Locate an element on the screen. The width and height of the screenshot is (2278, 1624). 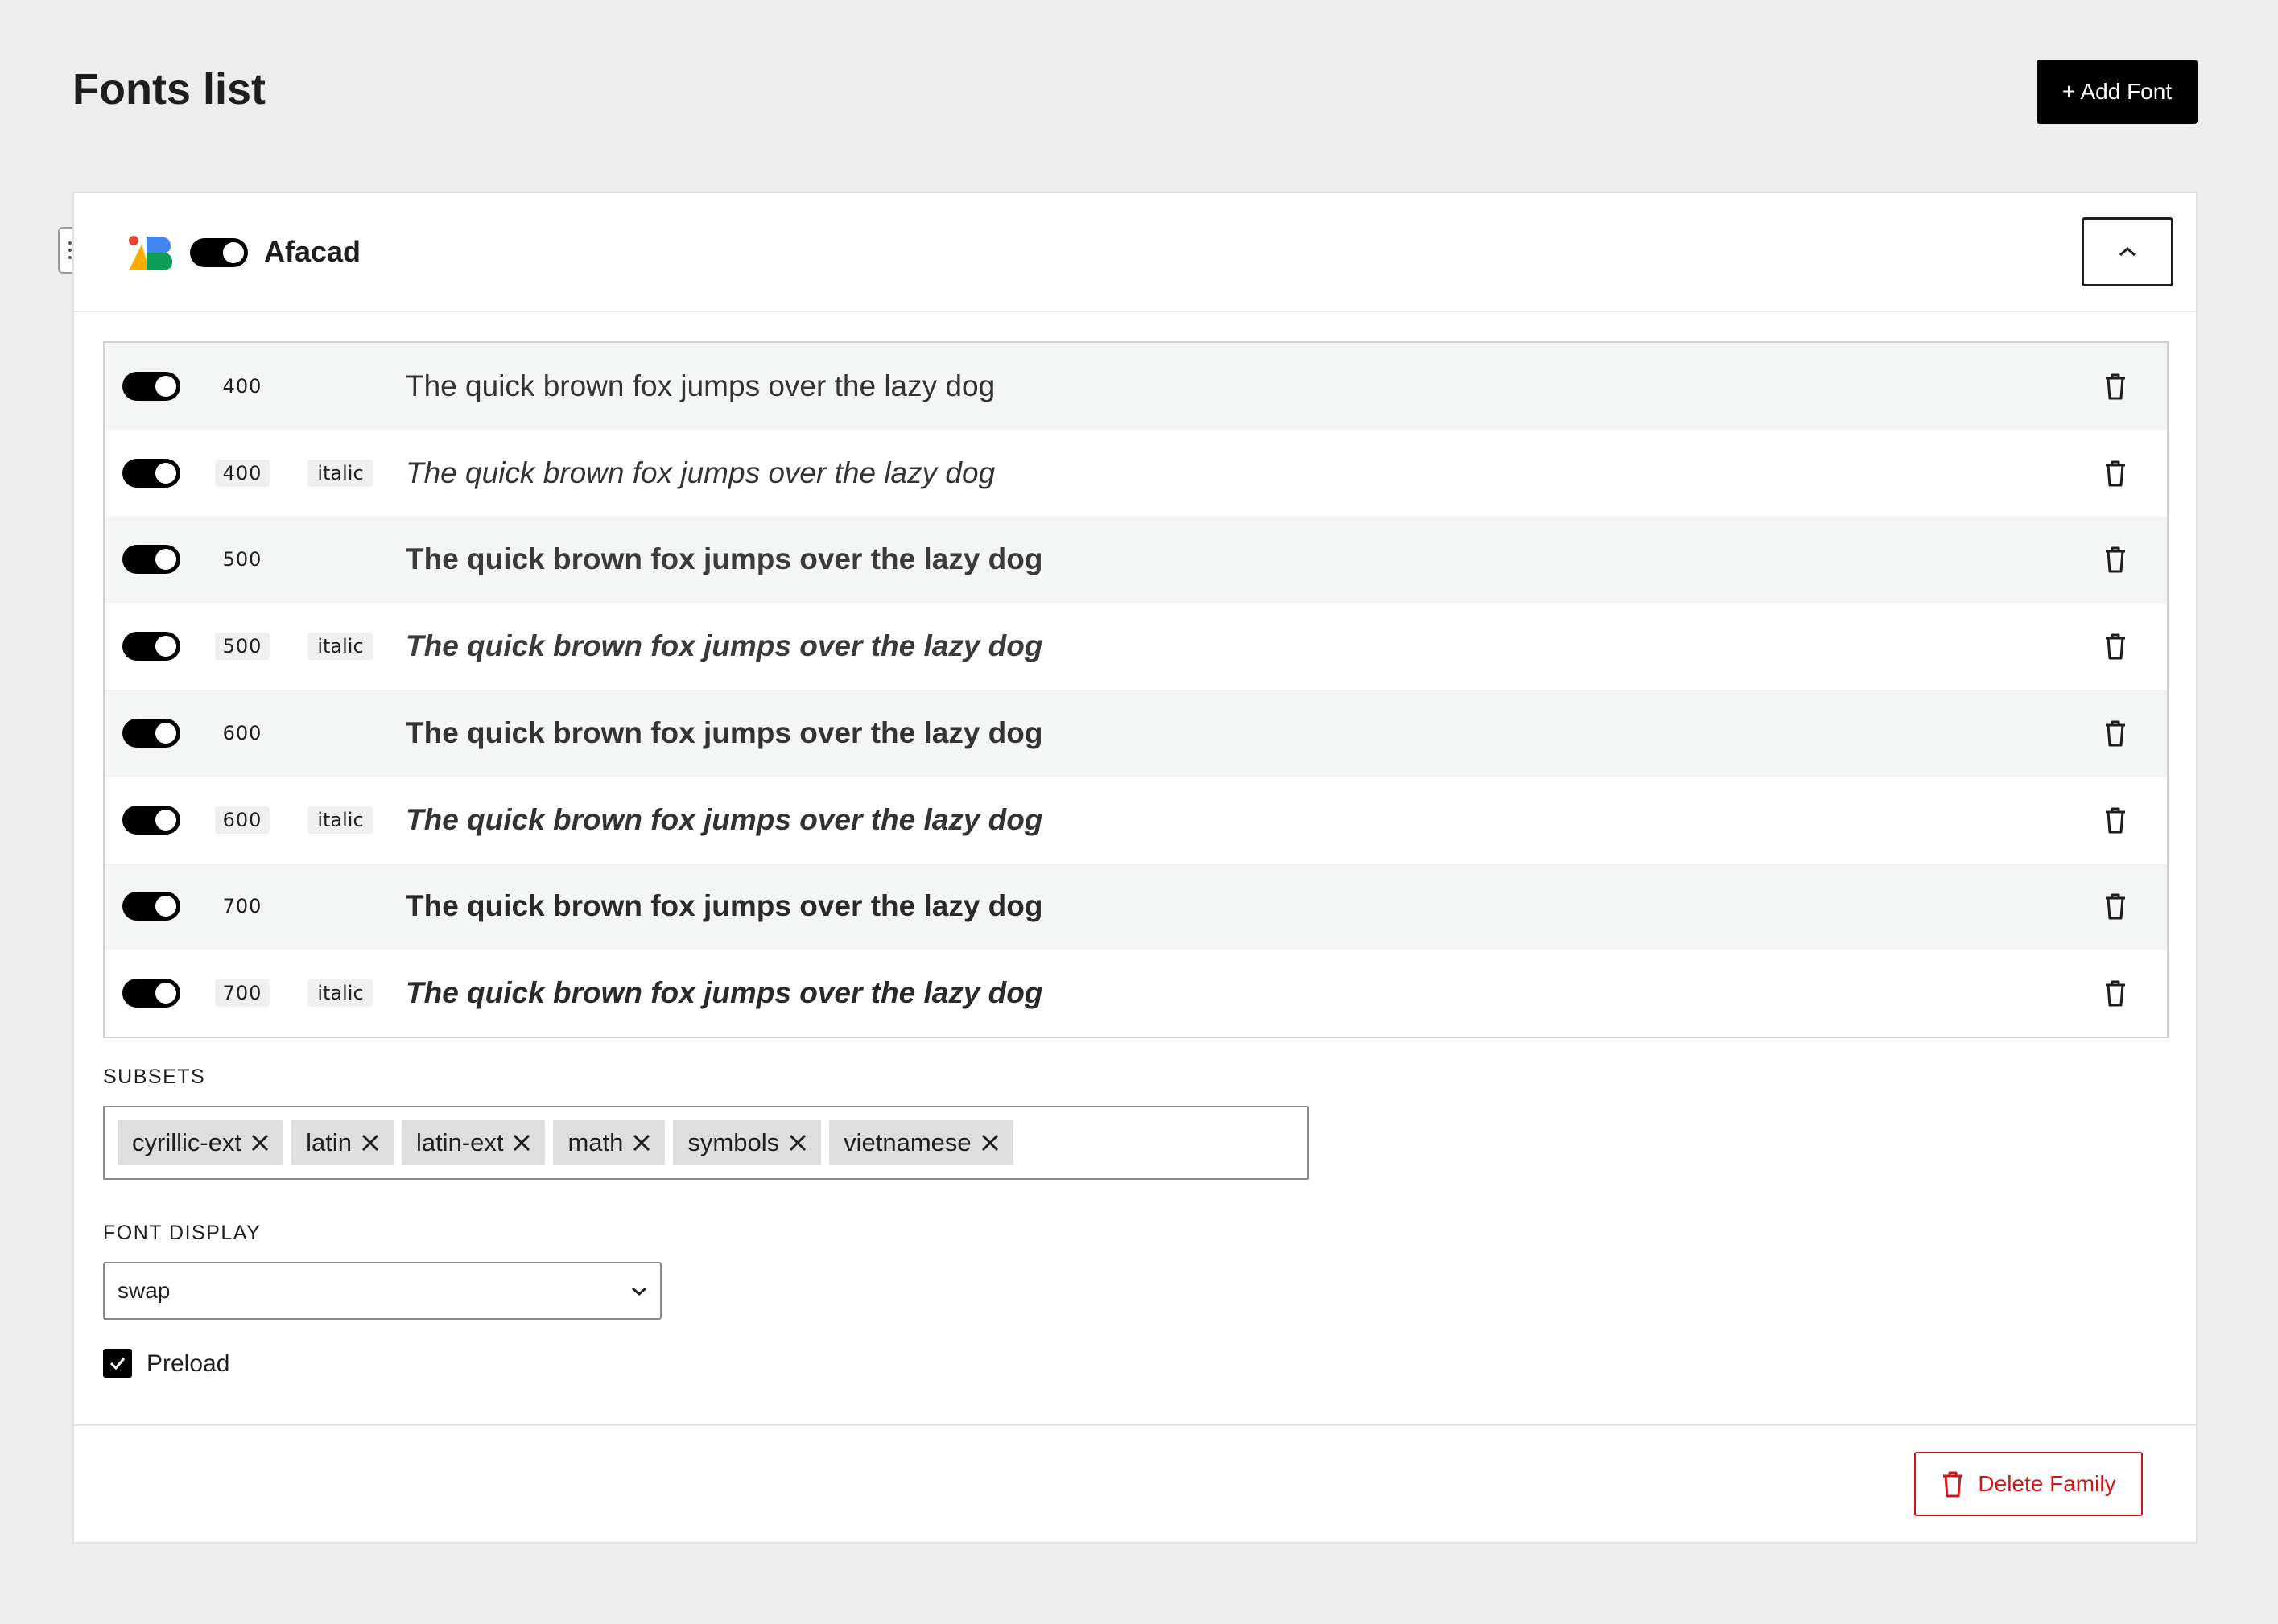
collapse-button is located at coordinates (2127, 252).